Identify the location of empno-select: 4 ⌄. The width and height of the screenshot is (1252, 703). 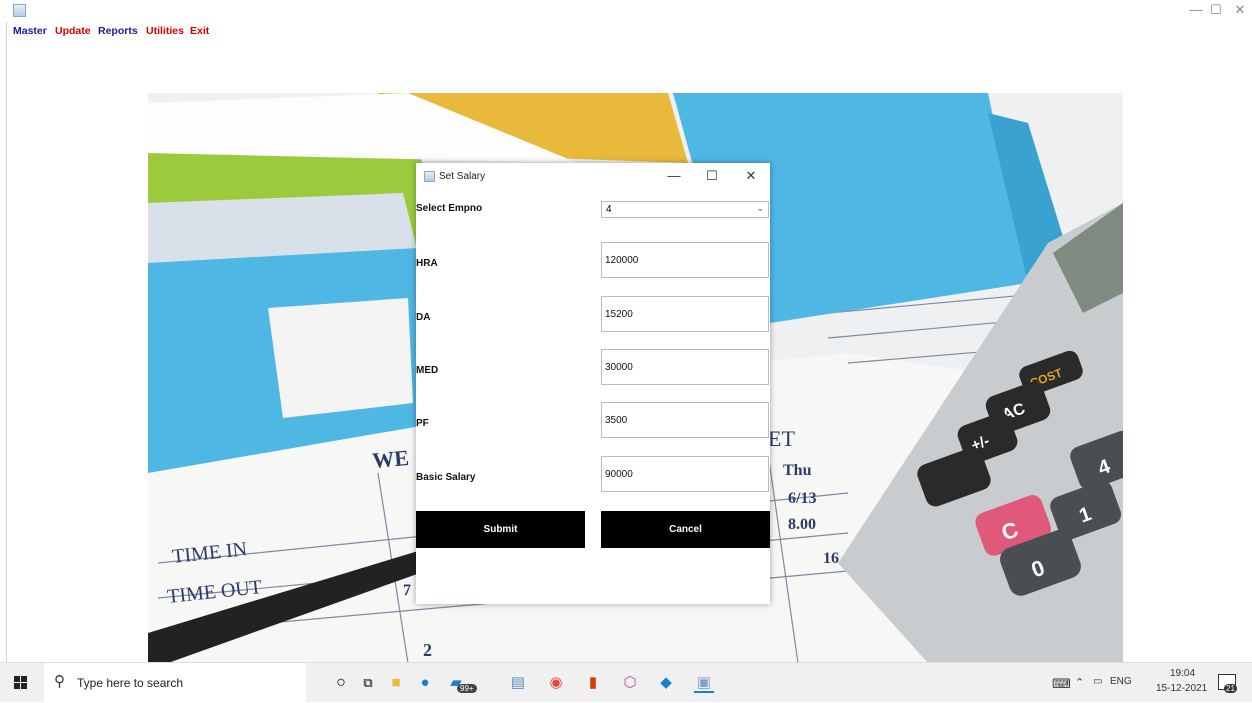
(685, 209).